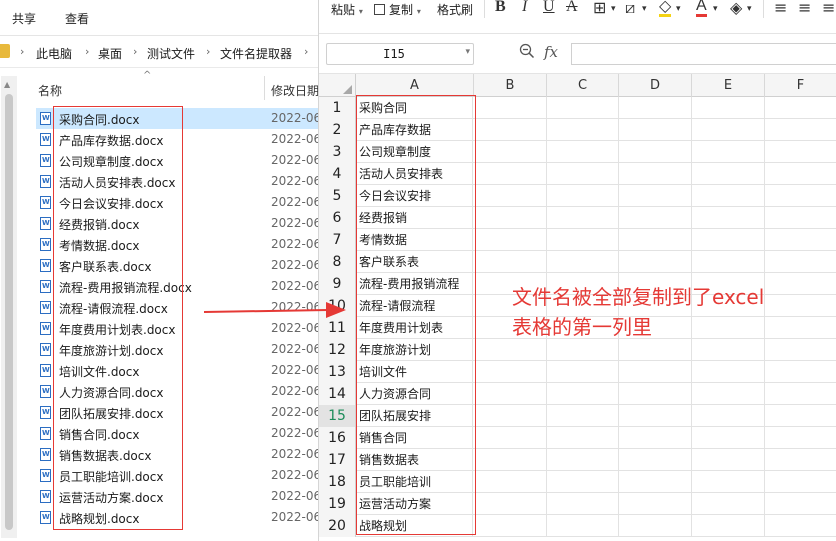 This screenshot has width=836, height=541. Describe the element at coordinates (804, 8) in the screenshot. I see `align-center-icon: ≡` at that location.